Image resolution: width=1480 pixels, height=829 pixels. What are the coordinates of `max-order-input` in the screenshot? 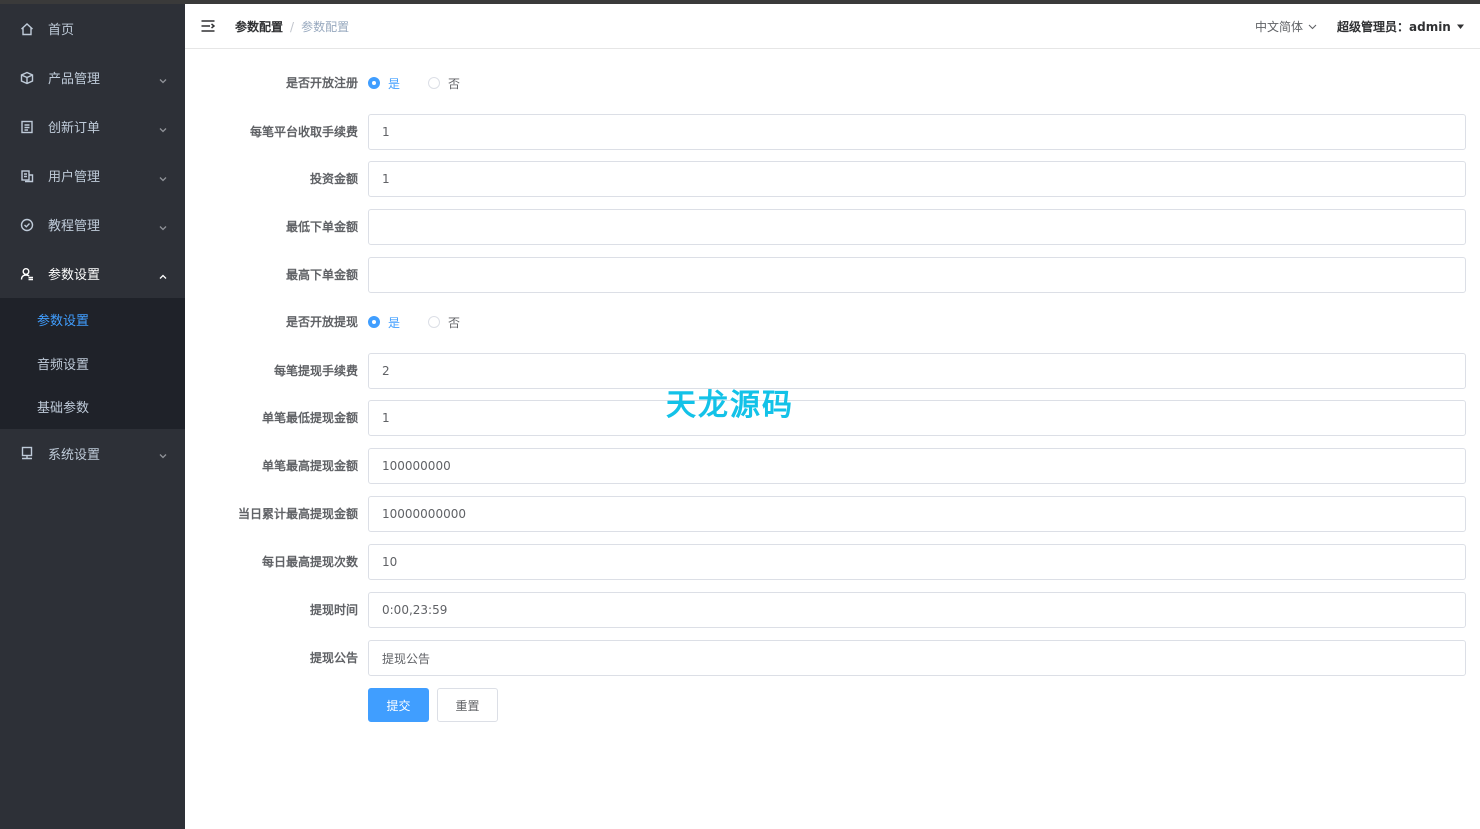 It's located at (917, 275).